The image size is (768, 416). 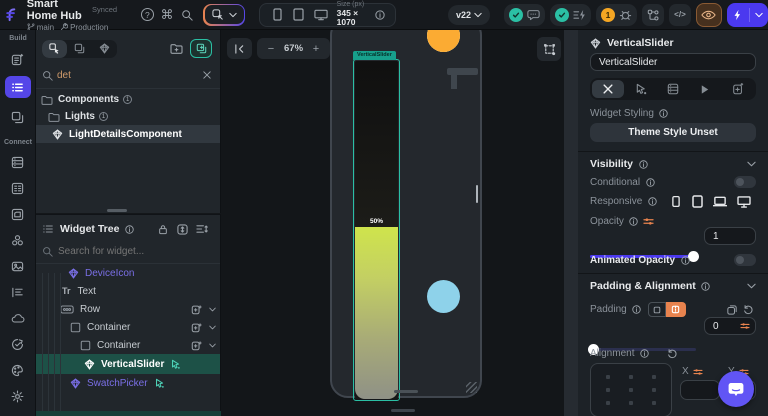 I want to click on size-value: 345 × 1070, so click(x=354, y=18).